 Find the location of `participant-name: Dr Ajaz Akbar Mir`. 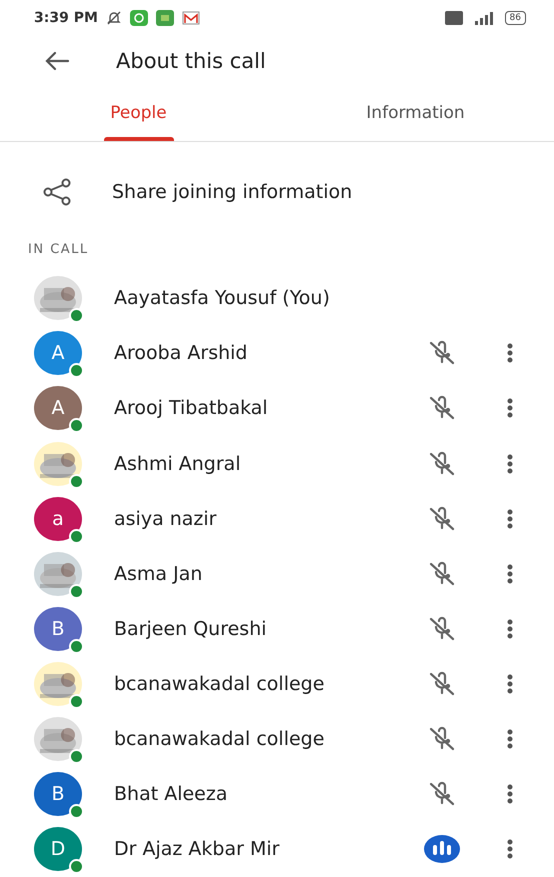

participant-name: Dr Ajaz Akbar Mir is located at coordinates (197, 849).